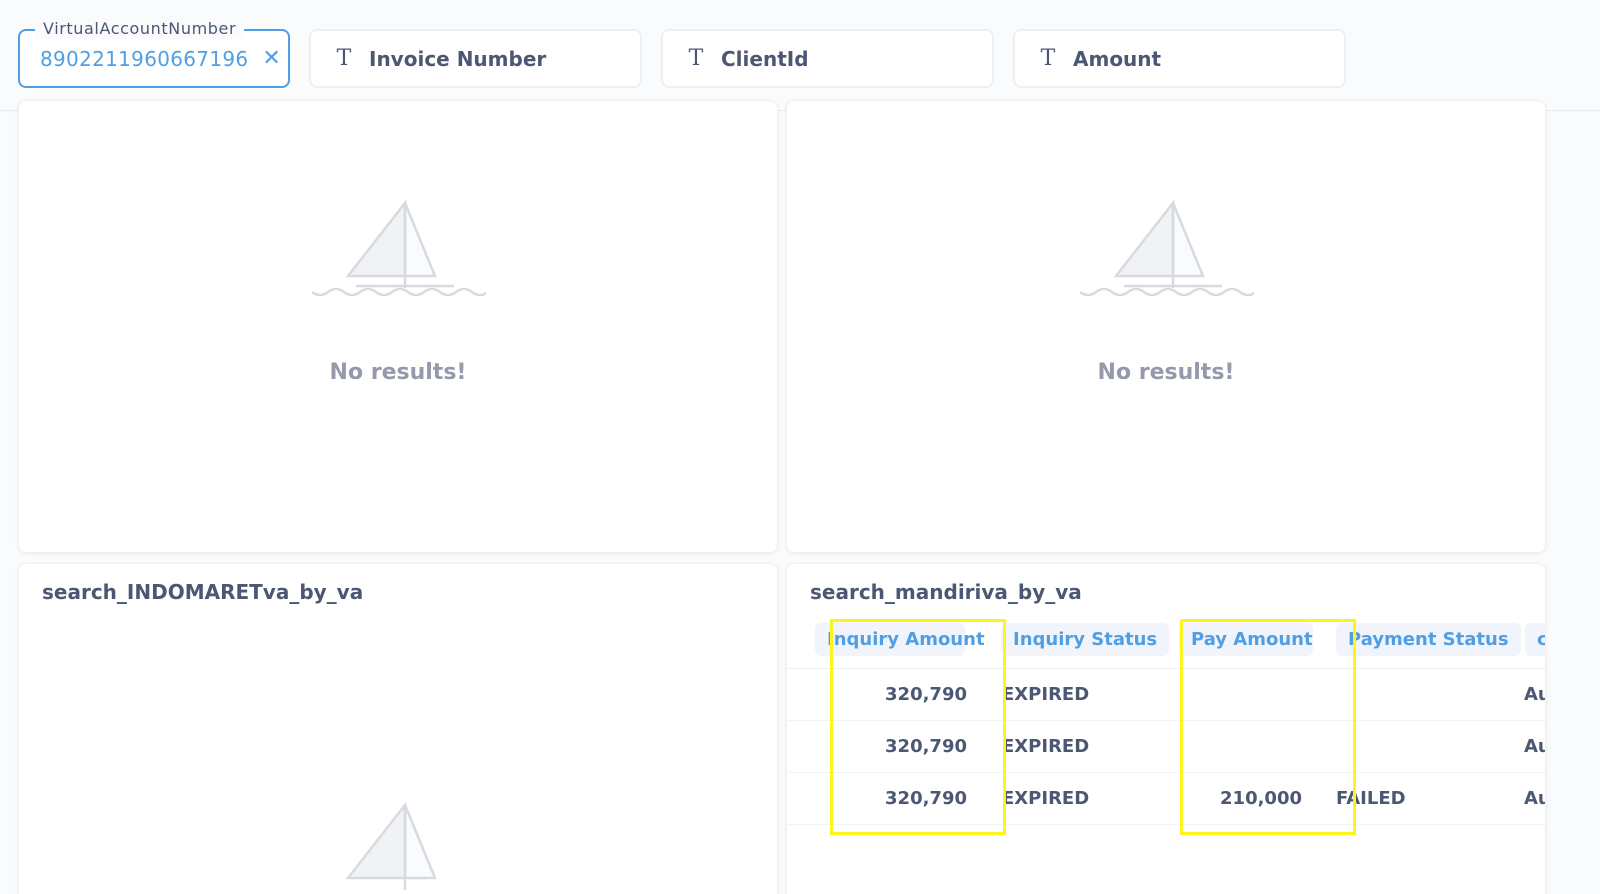  What do you see at coordinates (271, 58) in the screenshot?
I see `close-icon: ✕` at bounding box center [271, 58].